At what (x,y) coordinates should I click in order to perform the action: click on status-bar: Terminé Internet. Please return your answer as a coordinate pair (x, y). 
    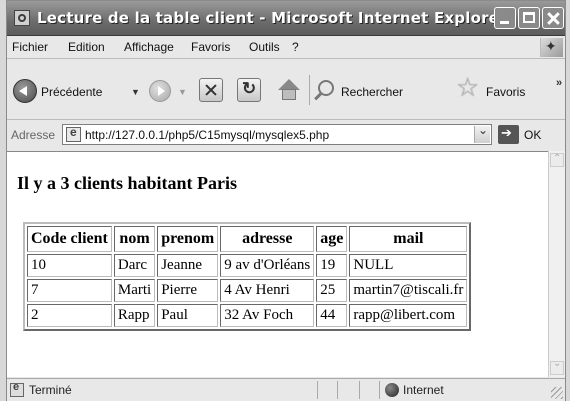
    Looking at the image, I should click on (286, 389).